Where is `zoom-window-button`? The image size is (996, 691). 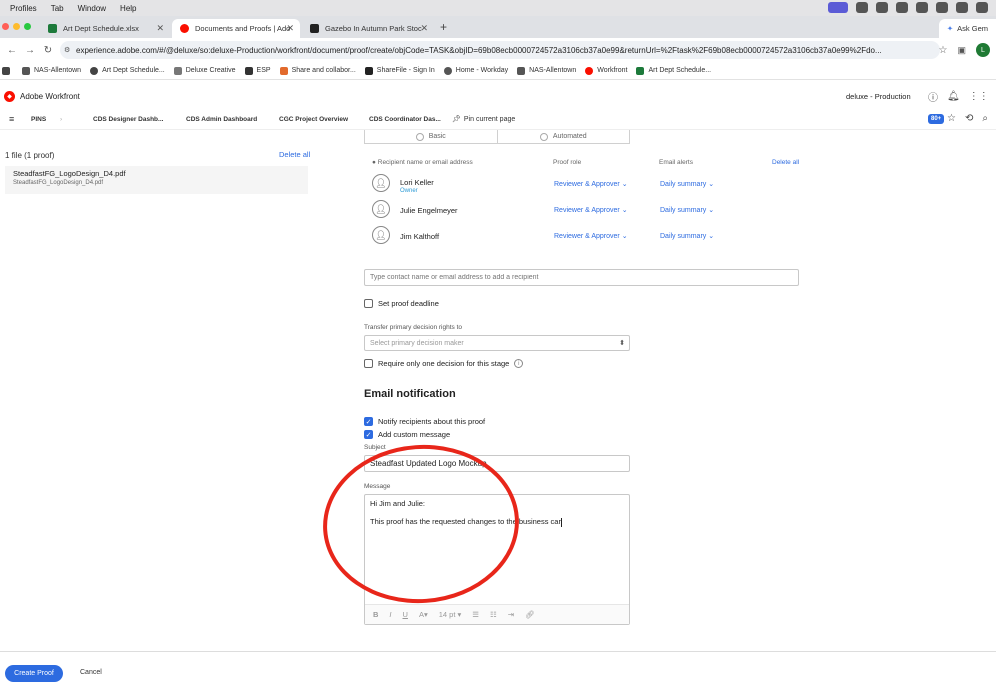 zoom-window-button is located at coordinates (27, 26).